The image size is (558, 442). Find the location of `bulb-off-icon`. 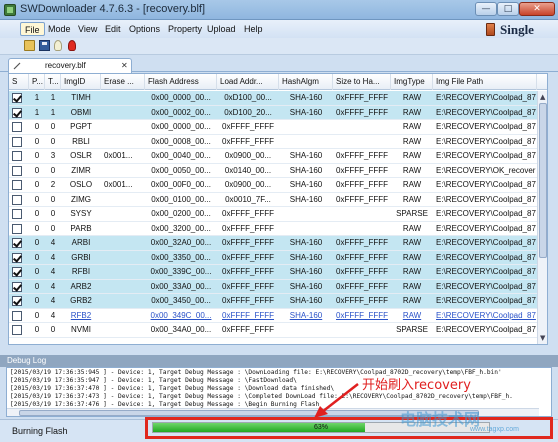

bulb-off-icon is located at coordinates (58, 45).